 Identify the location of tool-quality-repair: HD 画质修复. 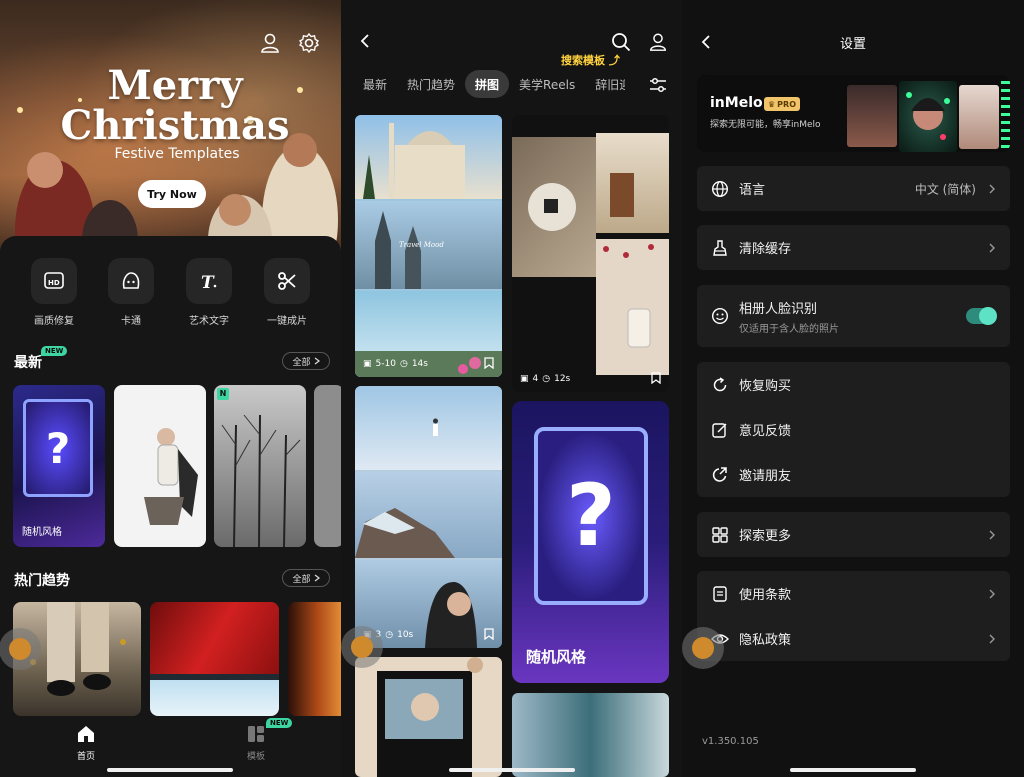
(54, 292).